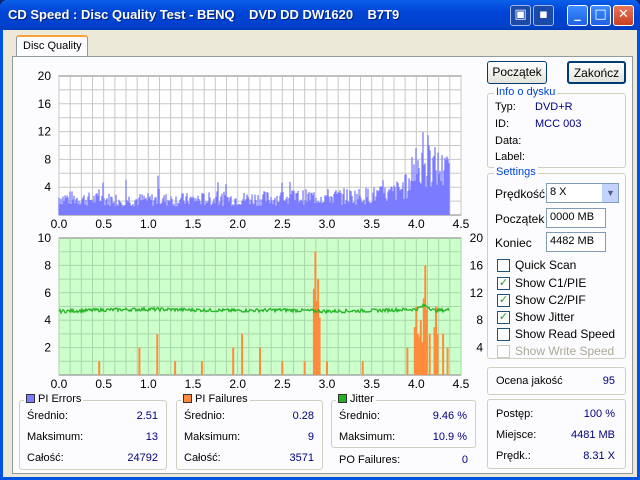 This screenshot has width=640, height=480. I want to click on tab-disc-quality: Disc Quality, so click(52, 46).